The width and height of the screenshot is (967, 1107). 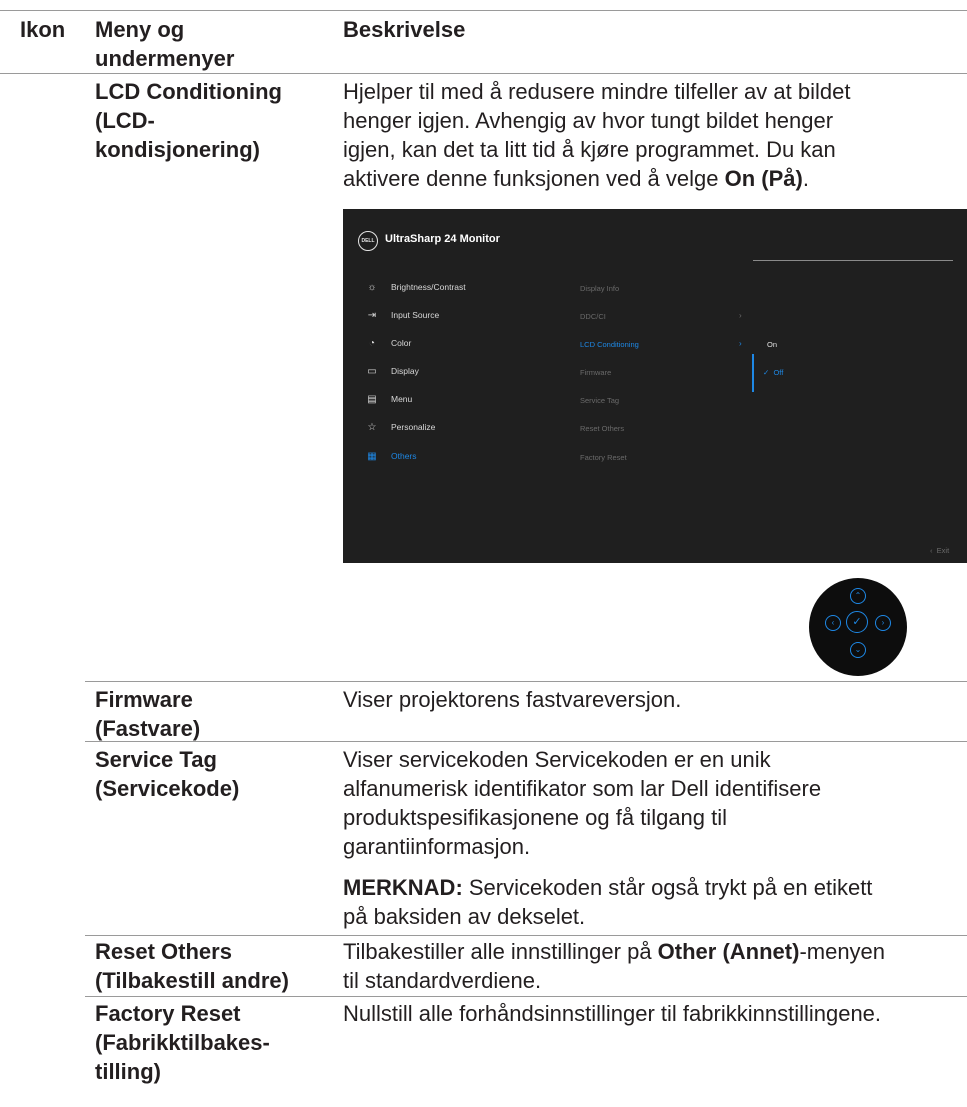 What do you see at coordinates (483, 10) in the screenshot?
I see `table-top-rule` at bounding box center [483, 10].